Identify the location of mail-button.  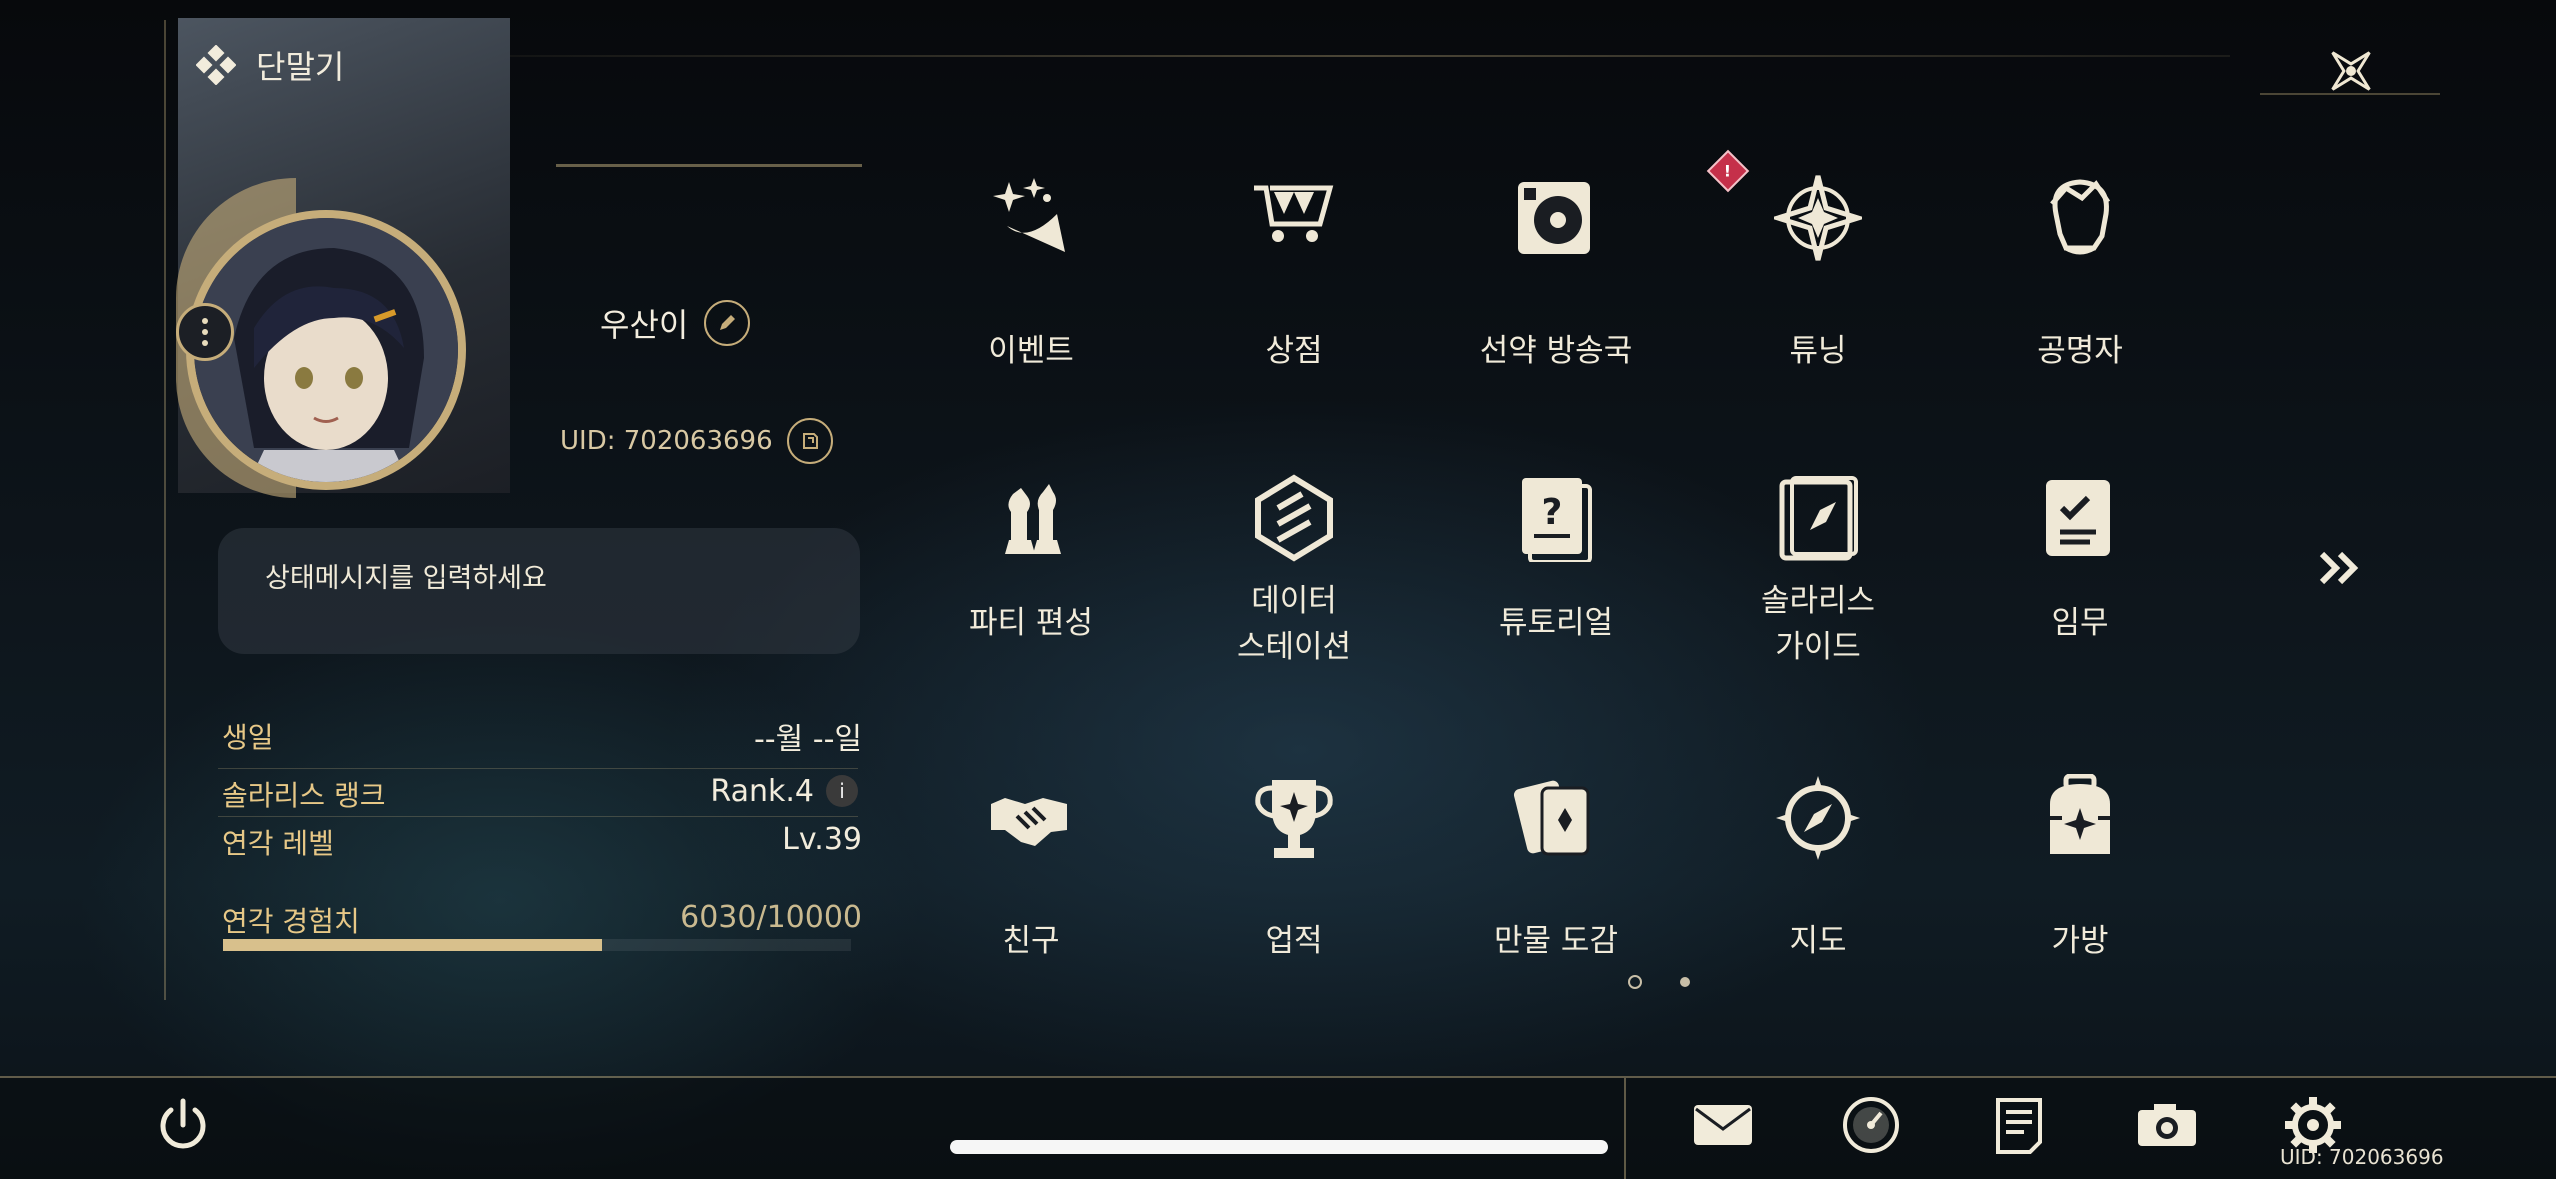
(1723, 1125).